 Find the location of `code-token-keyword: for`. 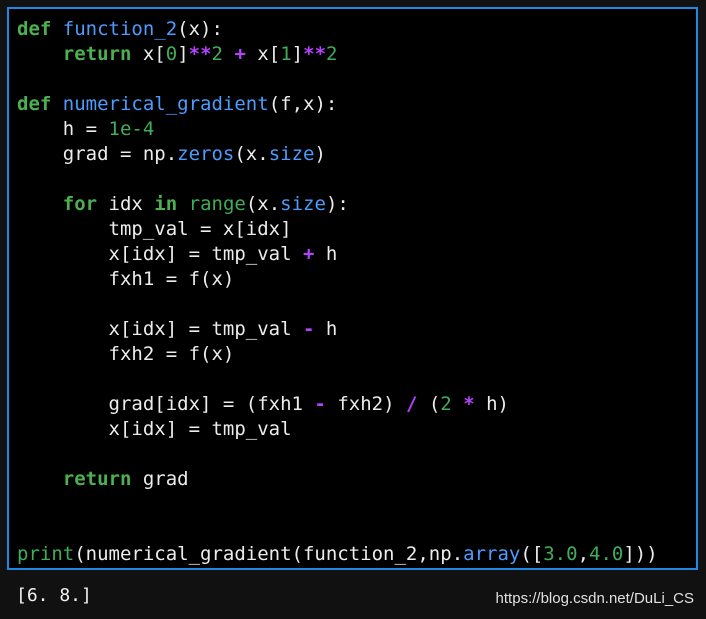

code-token-keyword: for is located at coordinates (80, 204).